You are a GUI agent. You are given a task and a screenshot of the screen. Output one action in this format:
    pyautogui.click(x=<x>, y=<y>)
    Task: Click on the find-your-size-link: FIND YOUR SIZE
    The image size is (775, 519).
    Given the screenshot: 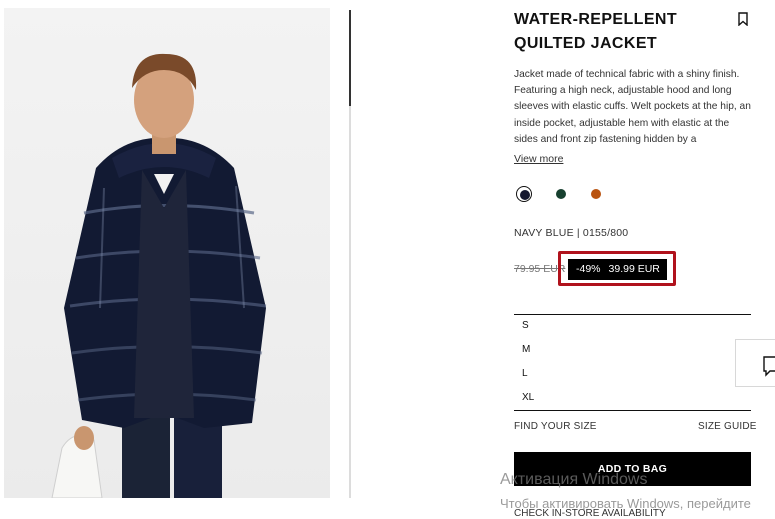 What is the action you would take?
    pyautogui.click(x=555, y=426)
    